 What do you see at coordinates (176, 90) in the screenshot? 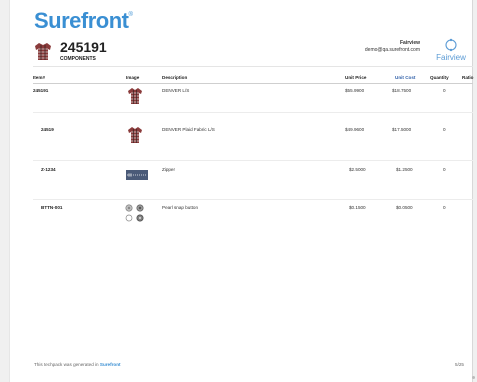
I see `item-description: DENVER L/S` at bounding box center [176, 90].